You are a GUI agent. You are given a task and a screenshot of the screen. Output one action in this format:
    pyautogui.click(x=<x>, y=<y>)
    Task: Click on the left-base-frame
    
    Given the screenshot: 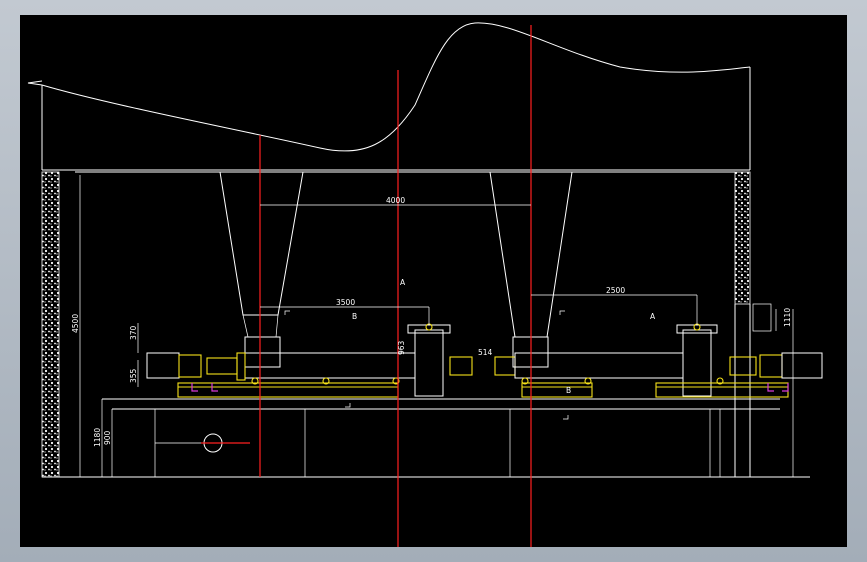 What is the action you would take?
    pyautogui.click(x=288, y=390)
    